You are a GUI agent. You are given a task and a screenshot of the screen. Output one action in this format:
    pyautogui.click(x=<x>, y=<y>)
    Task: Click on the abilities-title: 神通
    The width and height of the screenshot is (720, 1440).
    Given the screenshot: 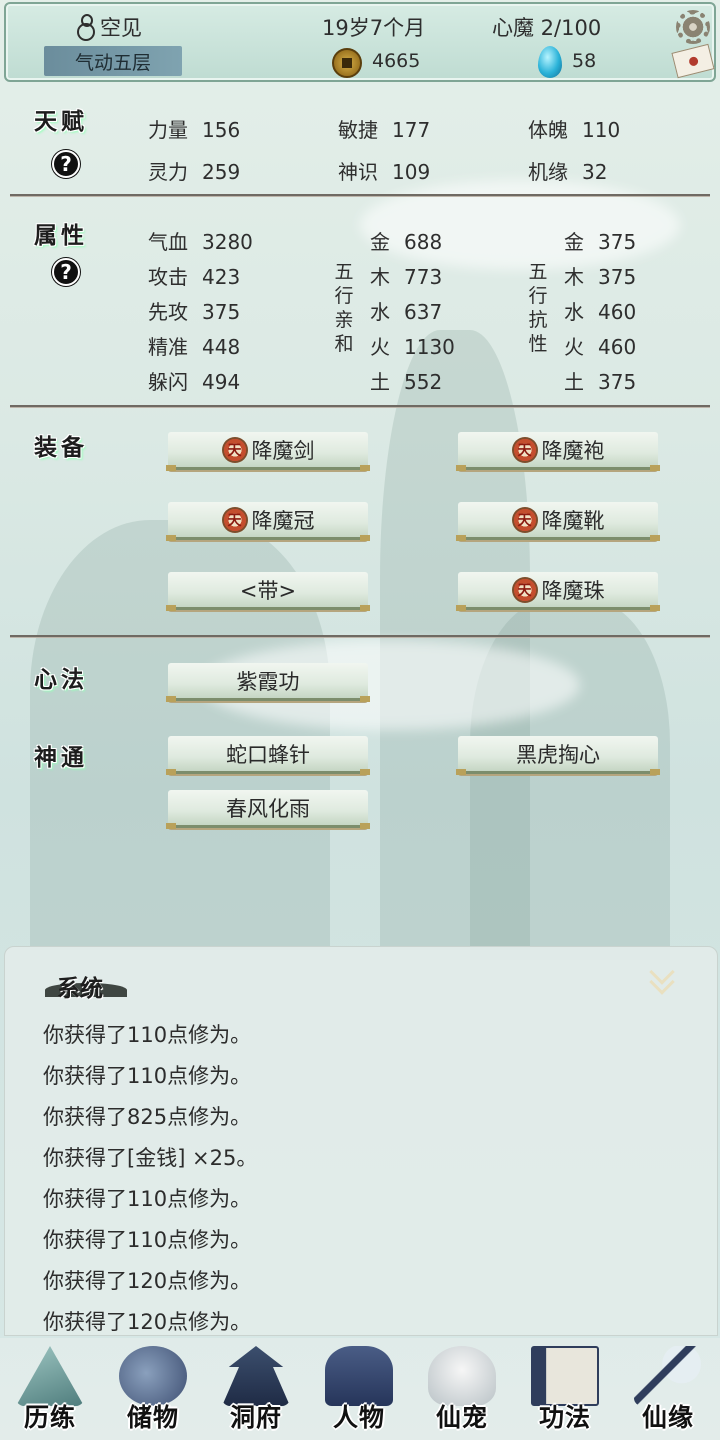 What is the action you would take?
    pyautogui.click(x=61, y=757)
    